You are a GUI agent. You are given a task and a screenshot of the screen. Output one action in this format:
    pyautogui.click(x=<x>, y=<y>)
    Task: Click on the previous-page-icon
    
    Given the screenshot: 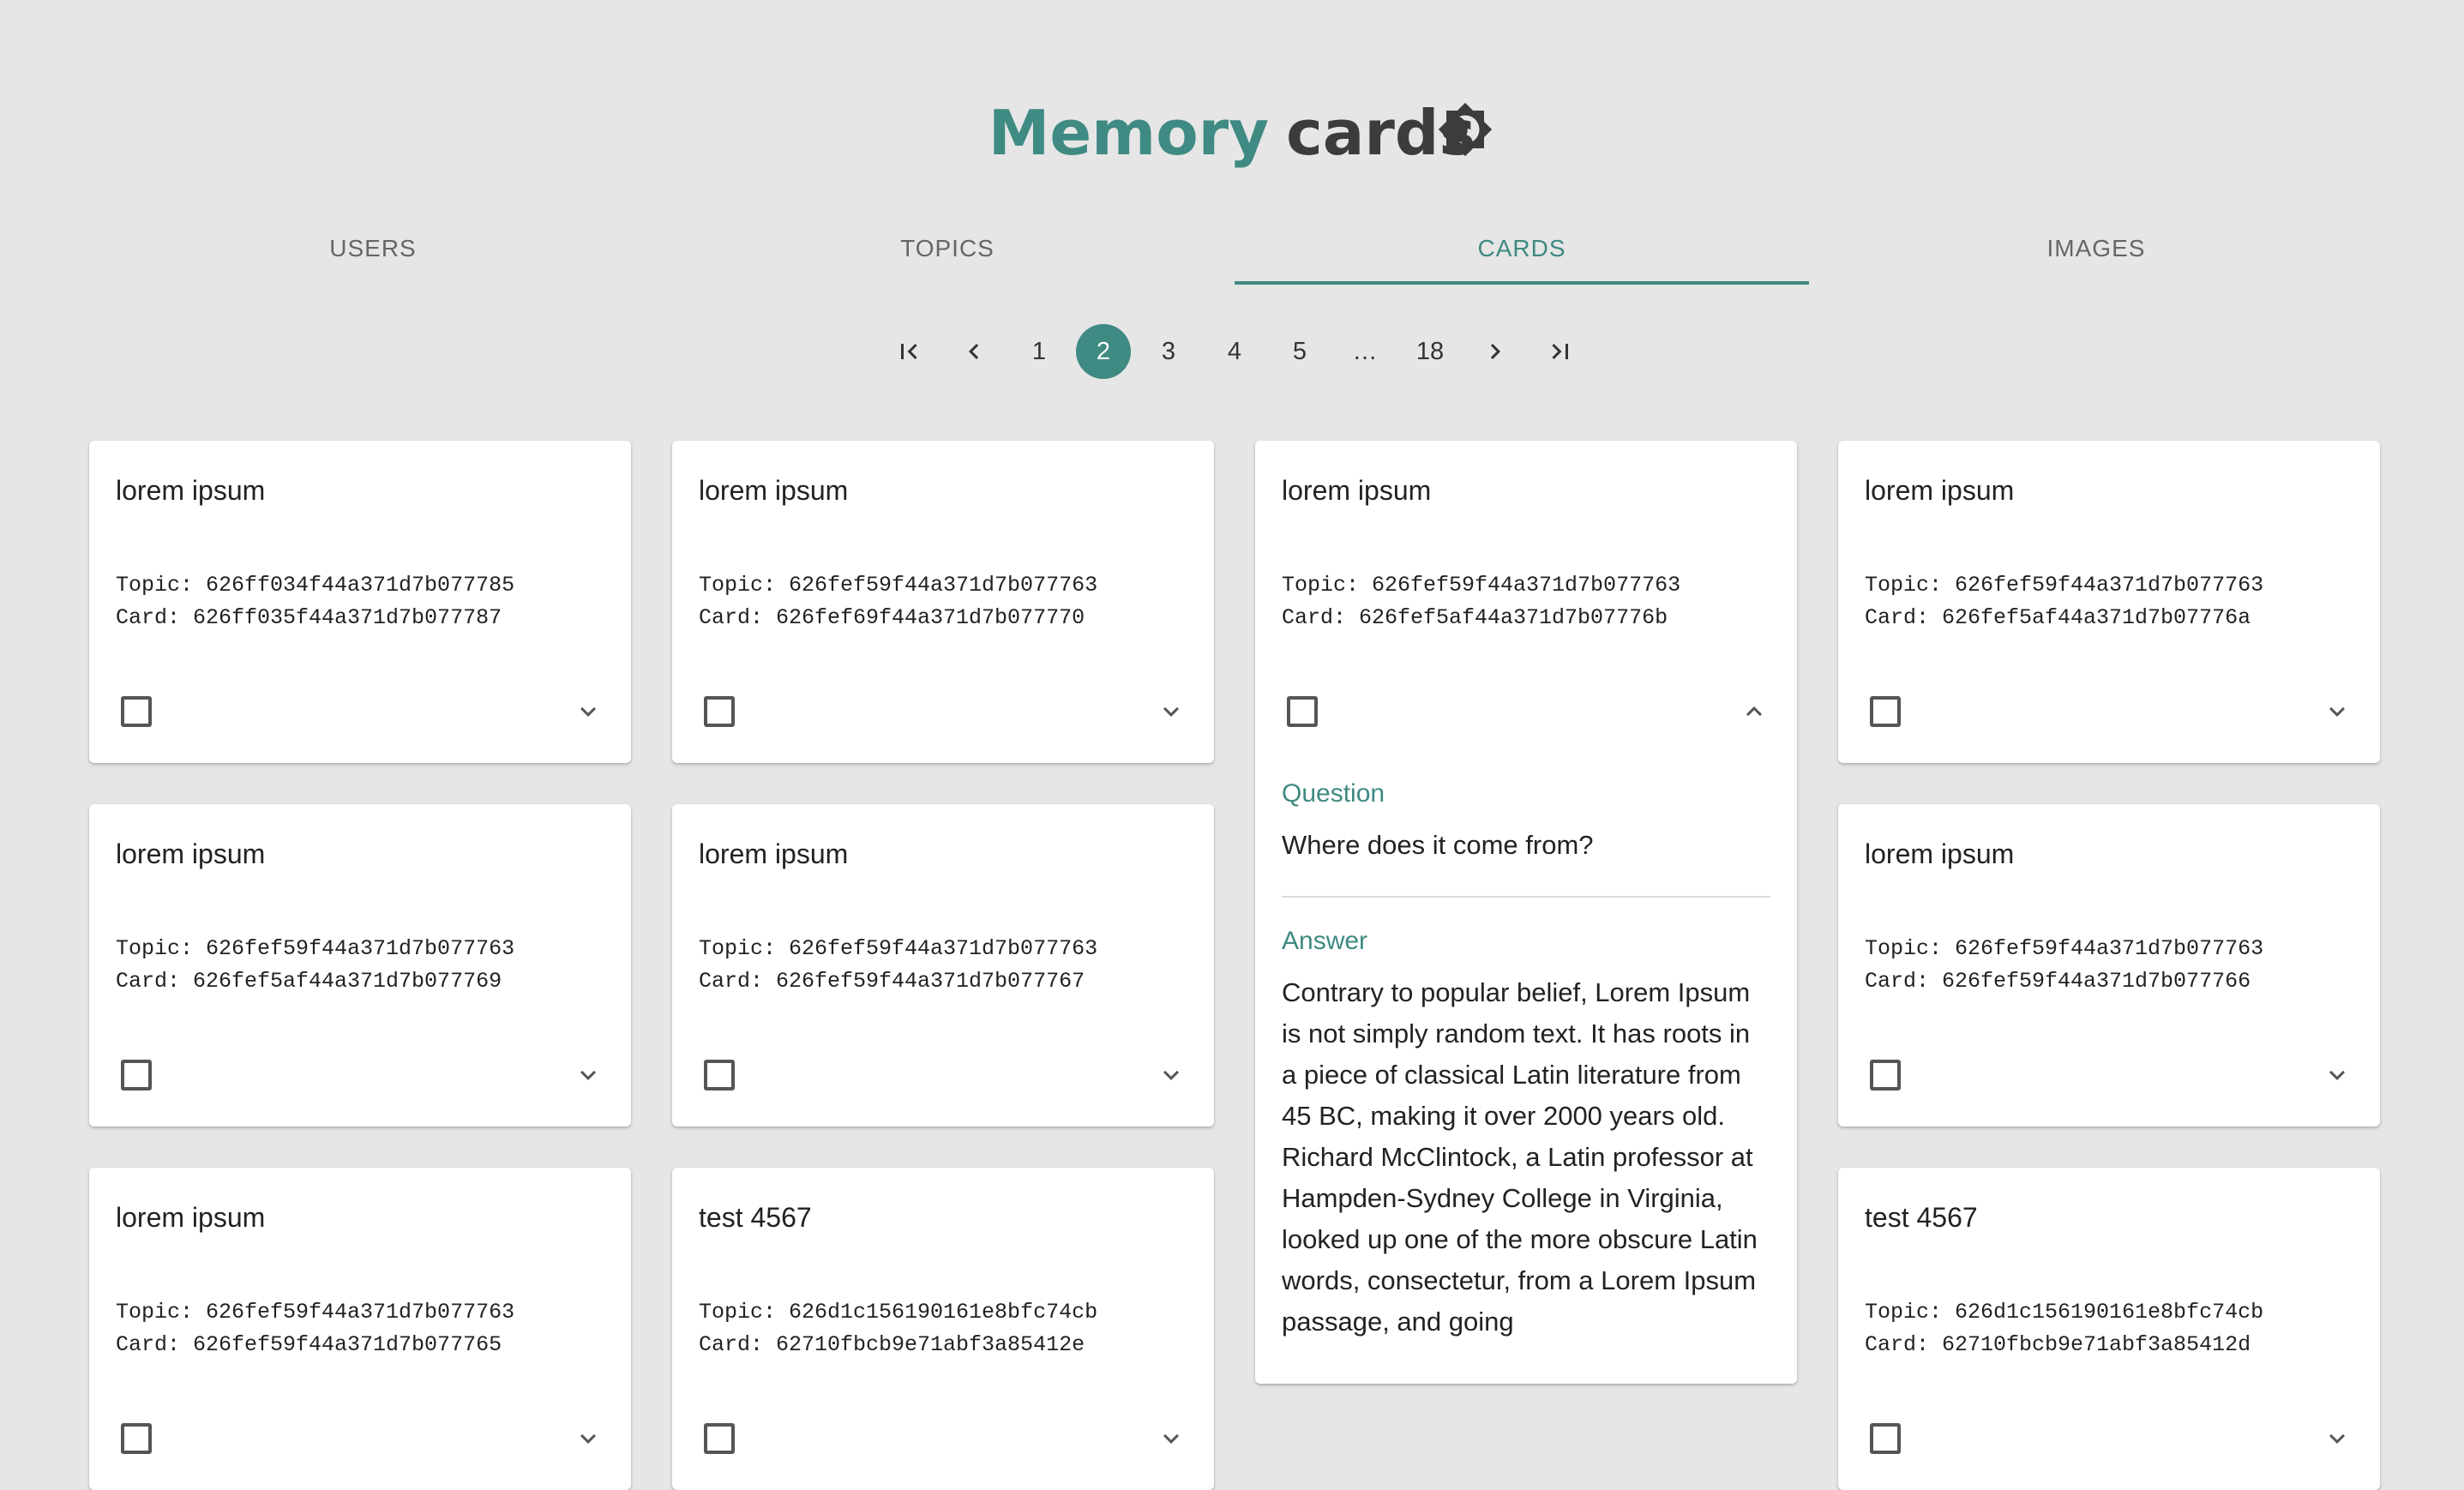 What is the action you would take?
    pyautogui.click(x=974, y=351)
    